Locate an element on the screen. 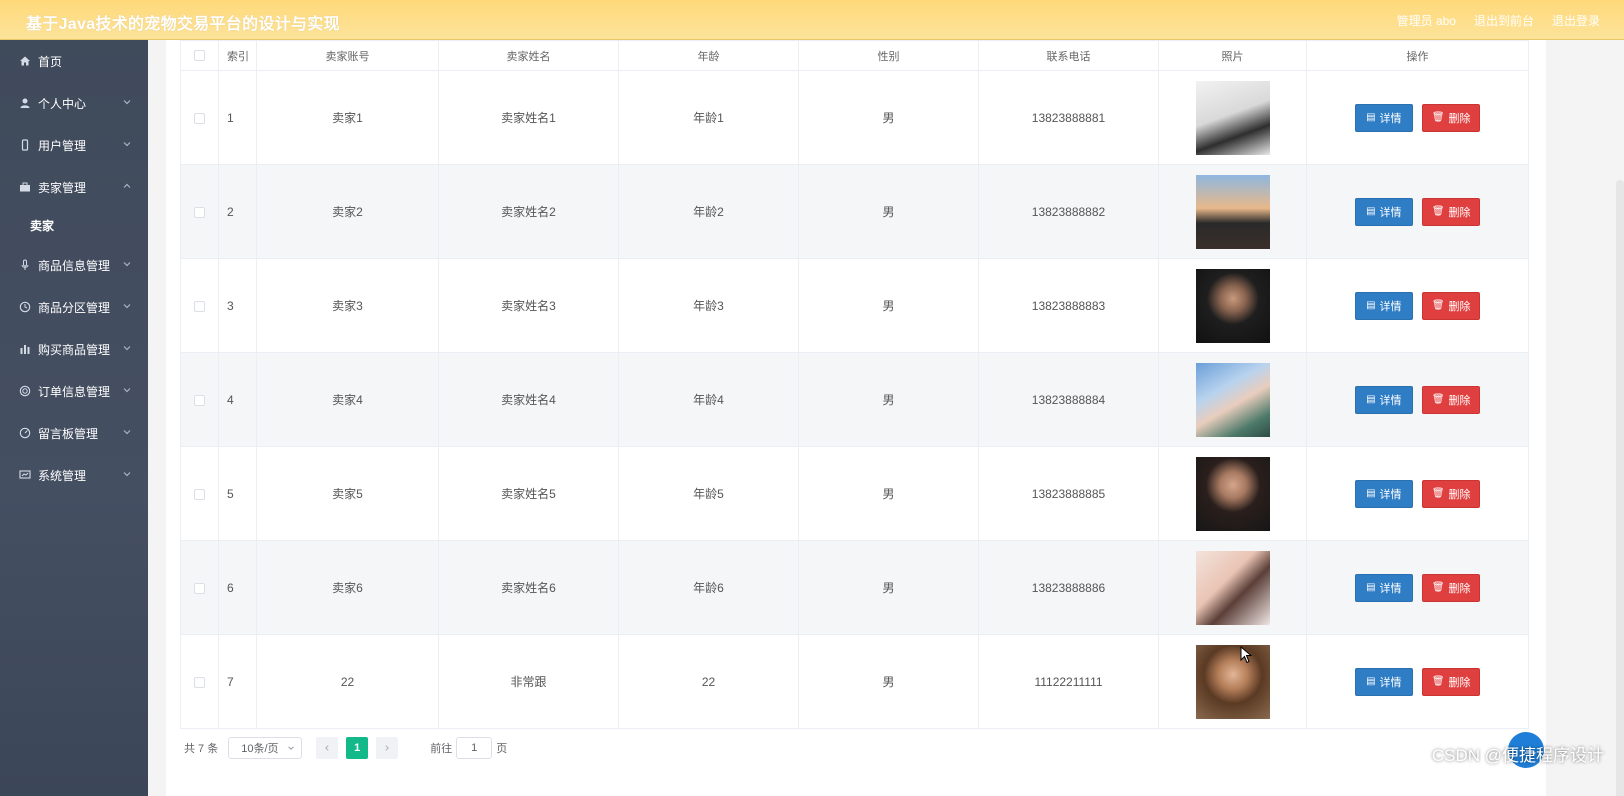  table-row: 3 卖家3 卖家姓名3 年龄3 男 13823888883 ▤ 详情 🗑 删除 is located at coordinates (854, 305).